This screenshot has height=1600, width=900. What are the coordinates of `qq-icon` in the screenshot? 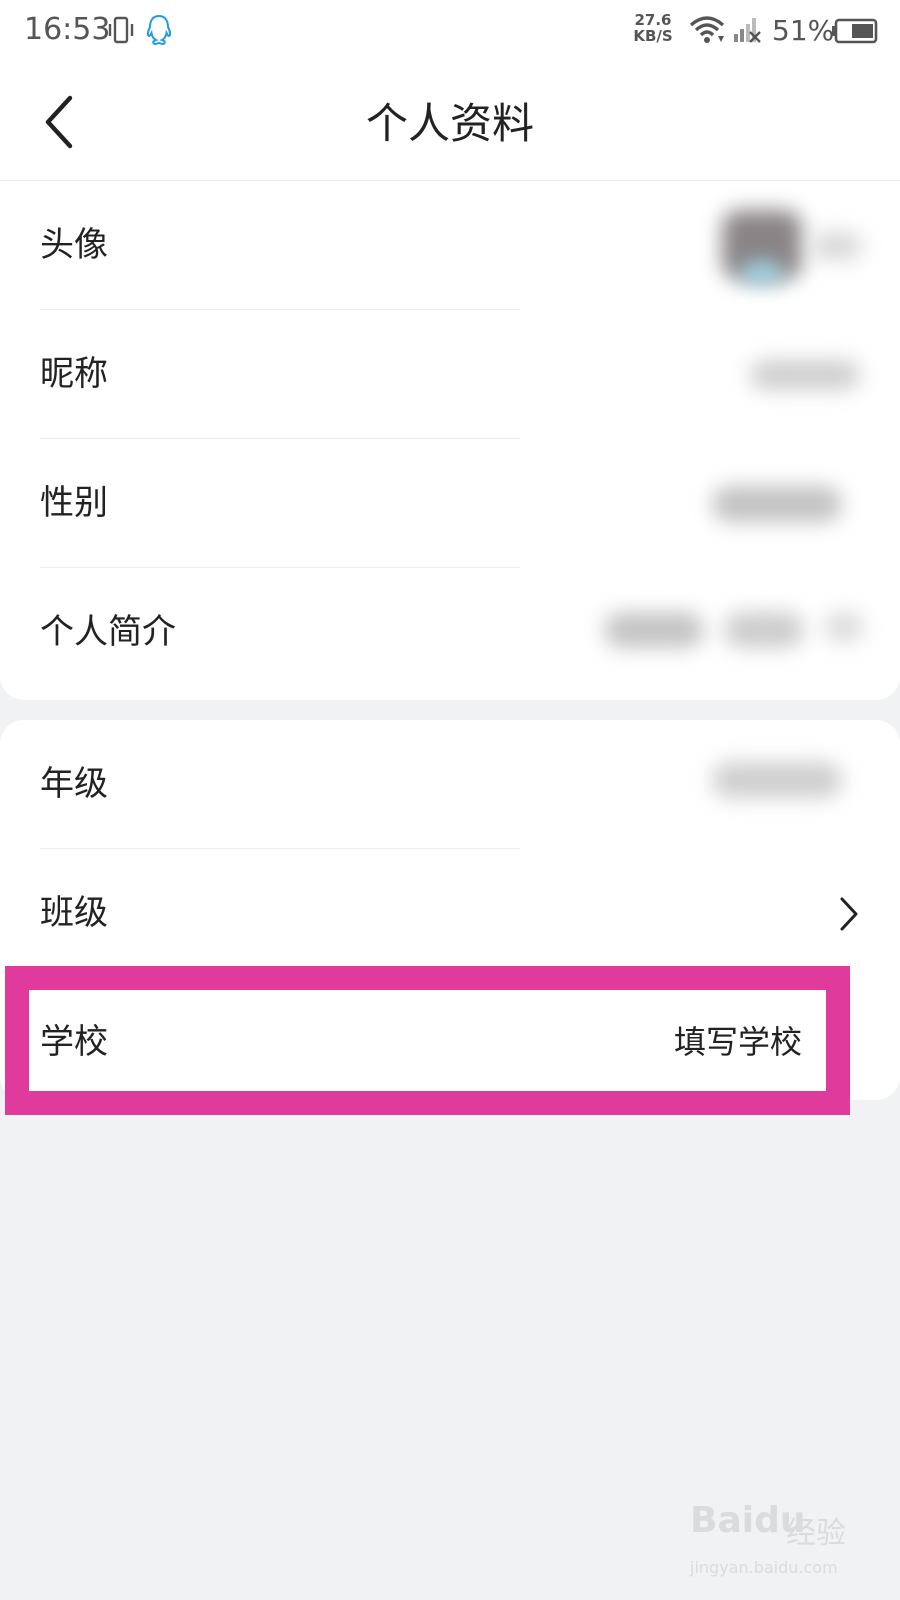 It's located at (159, 30).